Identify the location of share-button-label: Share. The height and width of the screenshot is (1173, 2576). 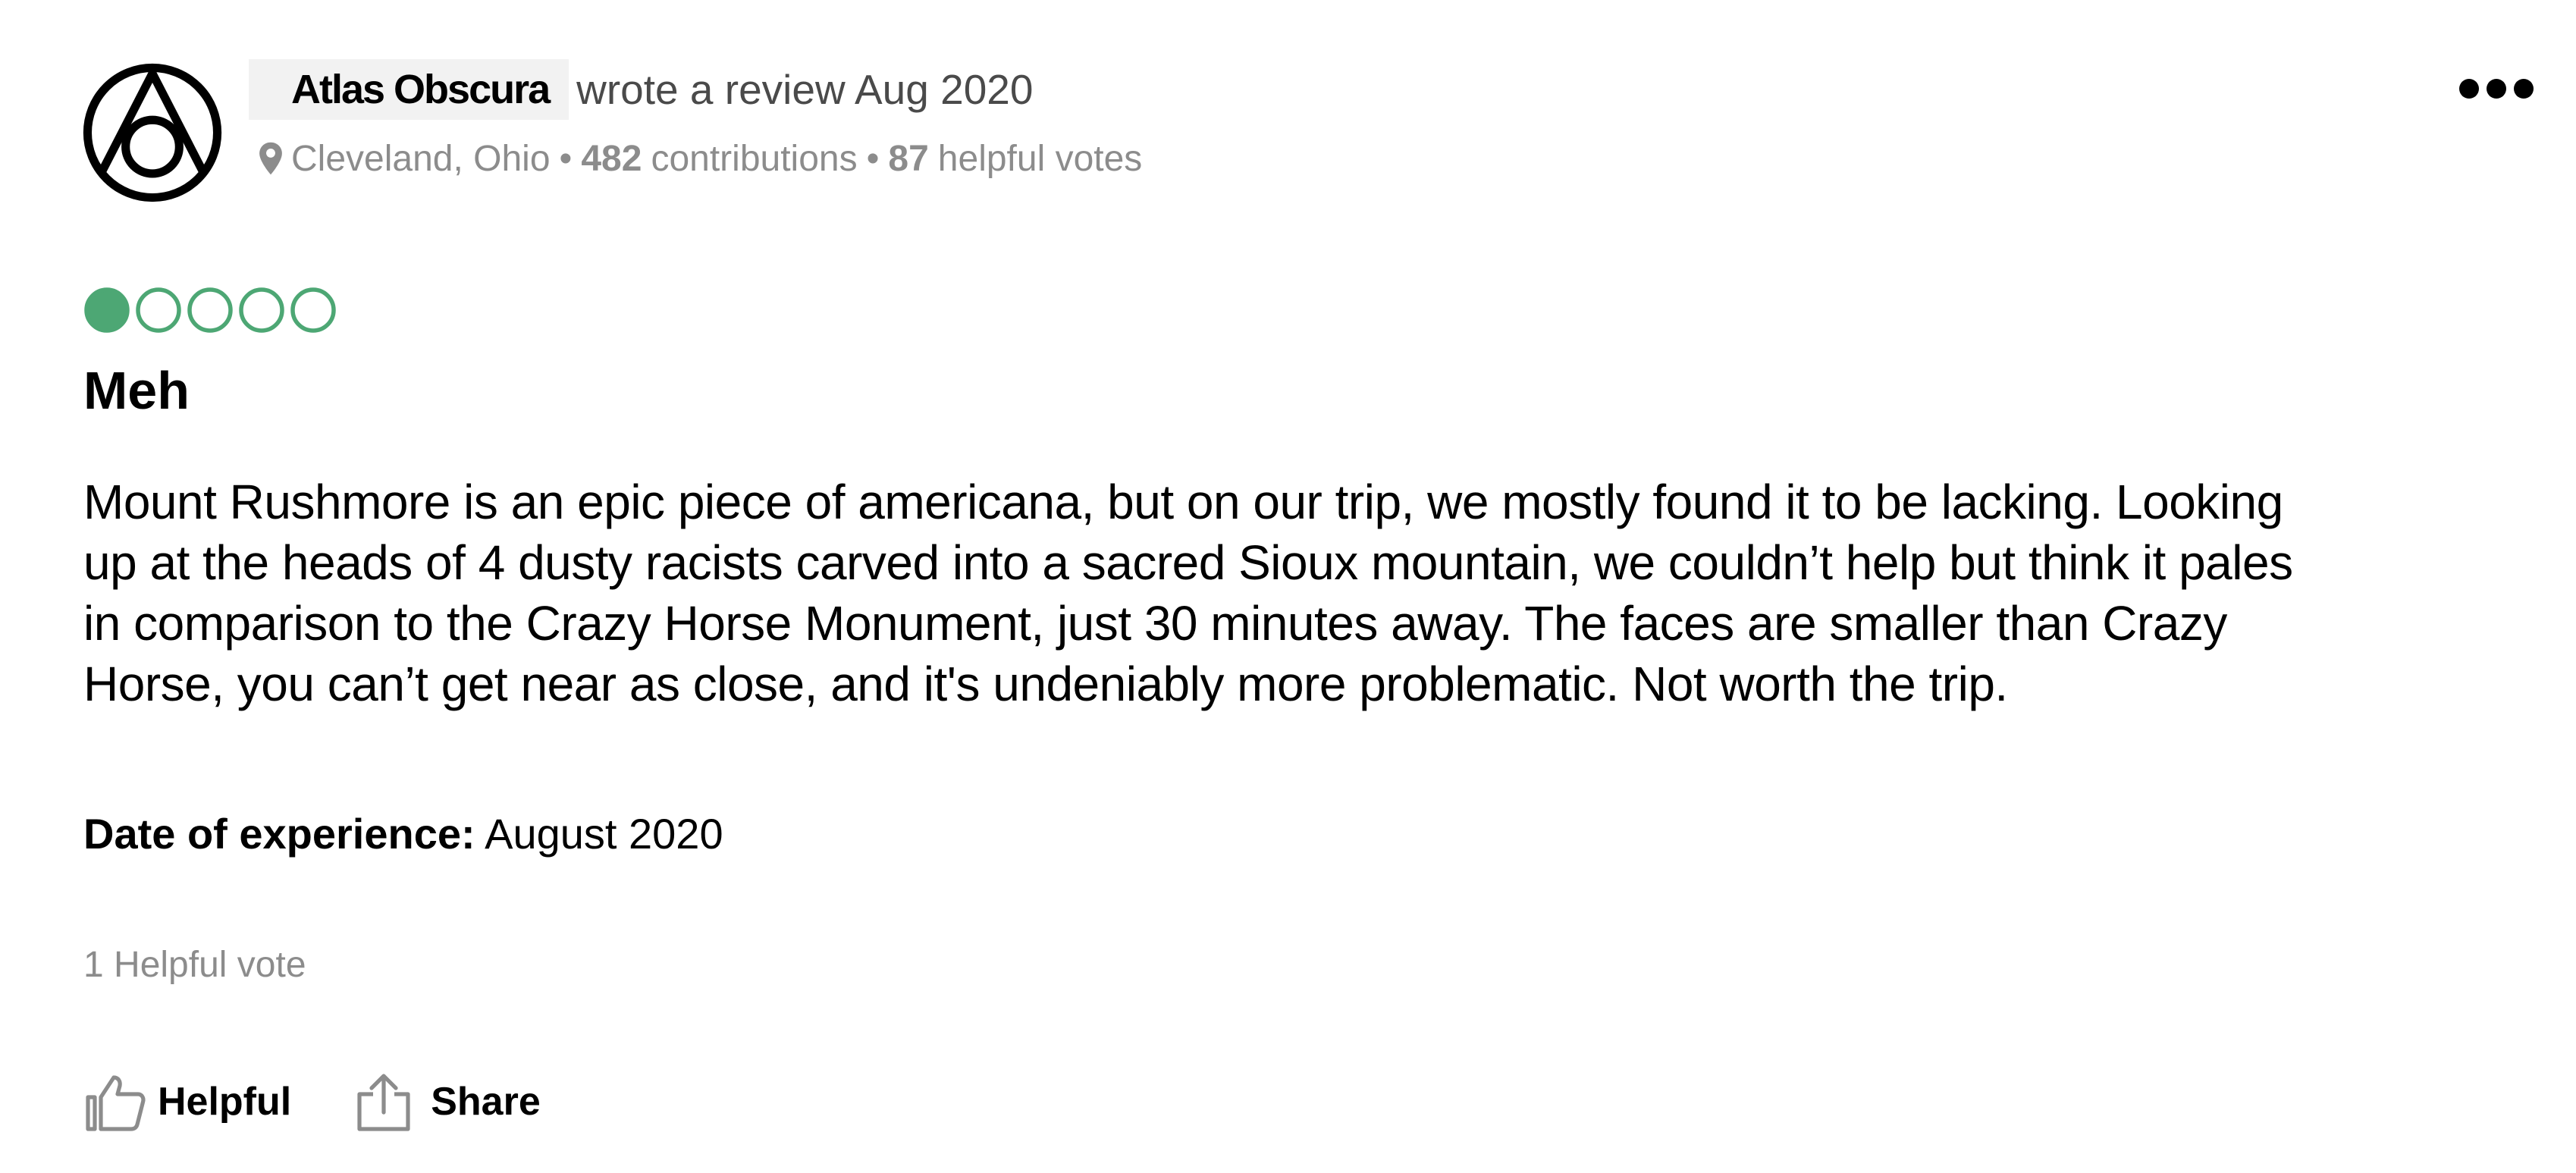
(486, 1102).